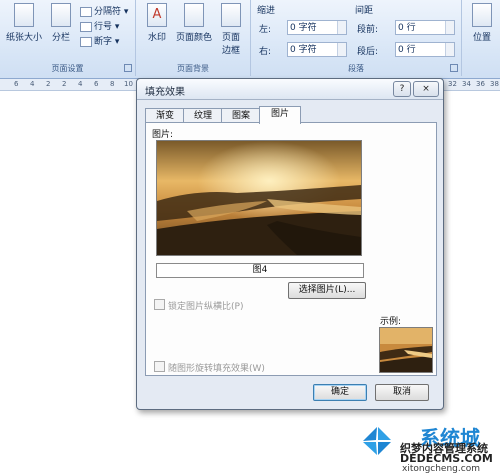 This screenshot has width=500, height=475. Describe the element at coordinates (86, 26) in the screenshot. I see `line-numbers-icon` at that location.